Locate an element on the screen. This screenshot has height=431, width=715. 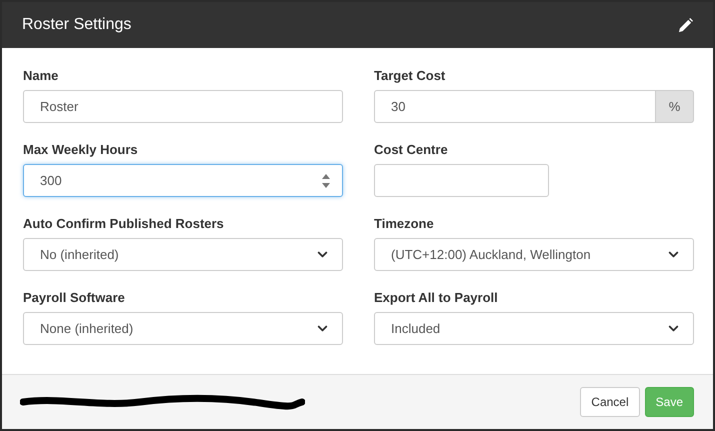
field-label: Name is located at coordinates (41, 75).